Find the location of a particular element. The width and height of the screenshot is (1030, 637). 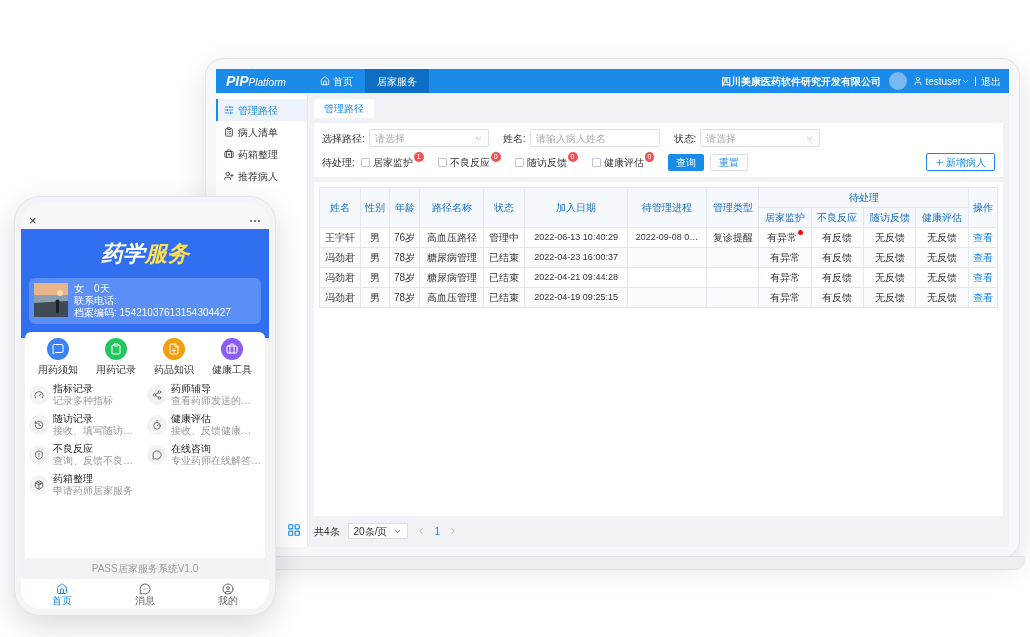

table-cell: 2022-04-23 16:00:37 is located at coordinates (576, 257).